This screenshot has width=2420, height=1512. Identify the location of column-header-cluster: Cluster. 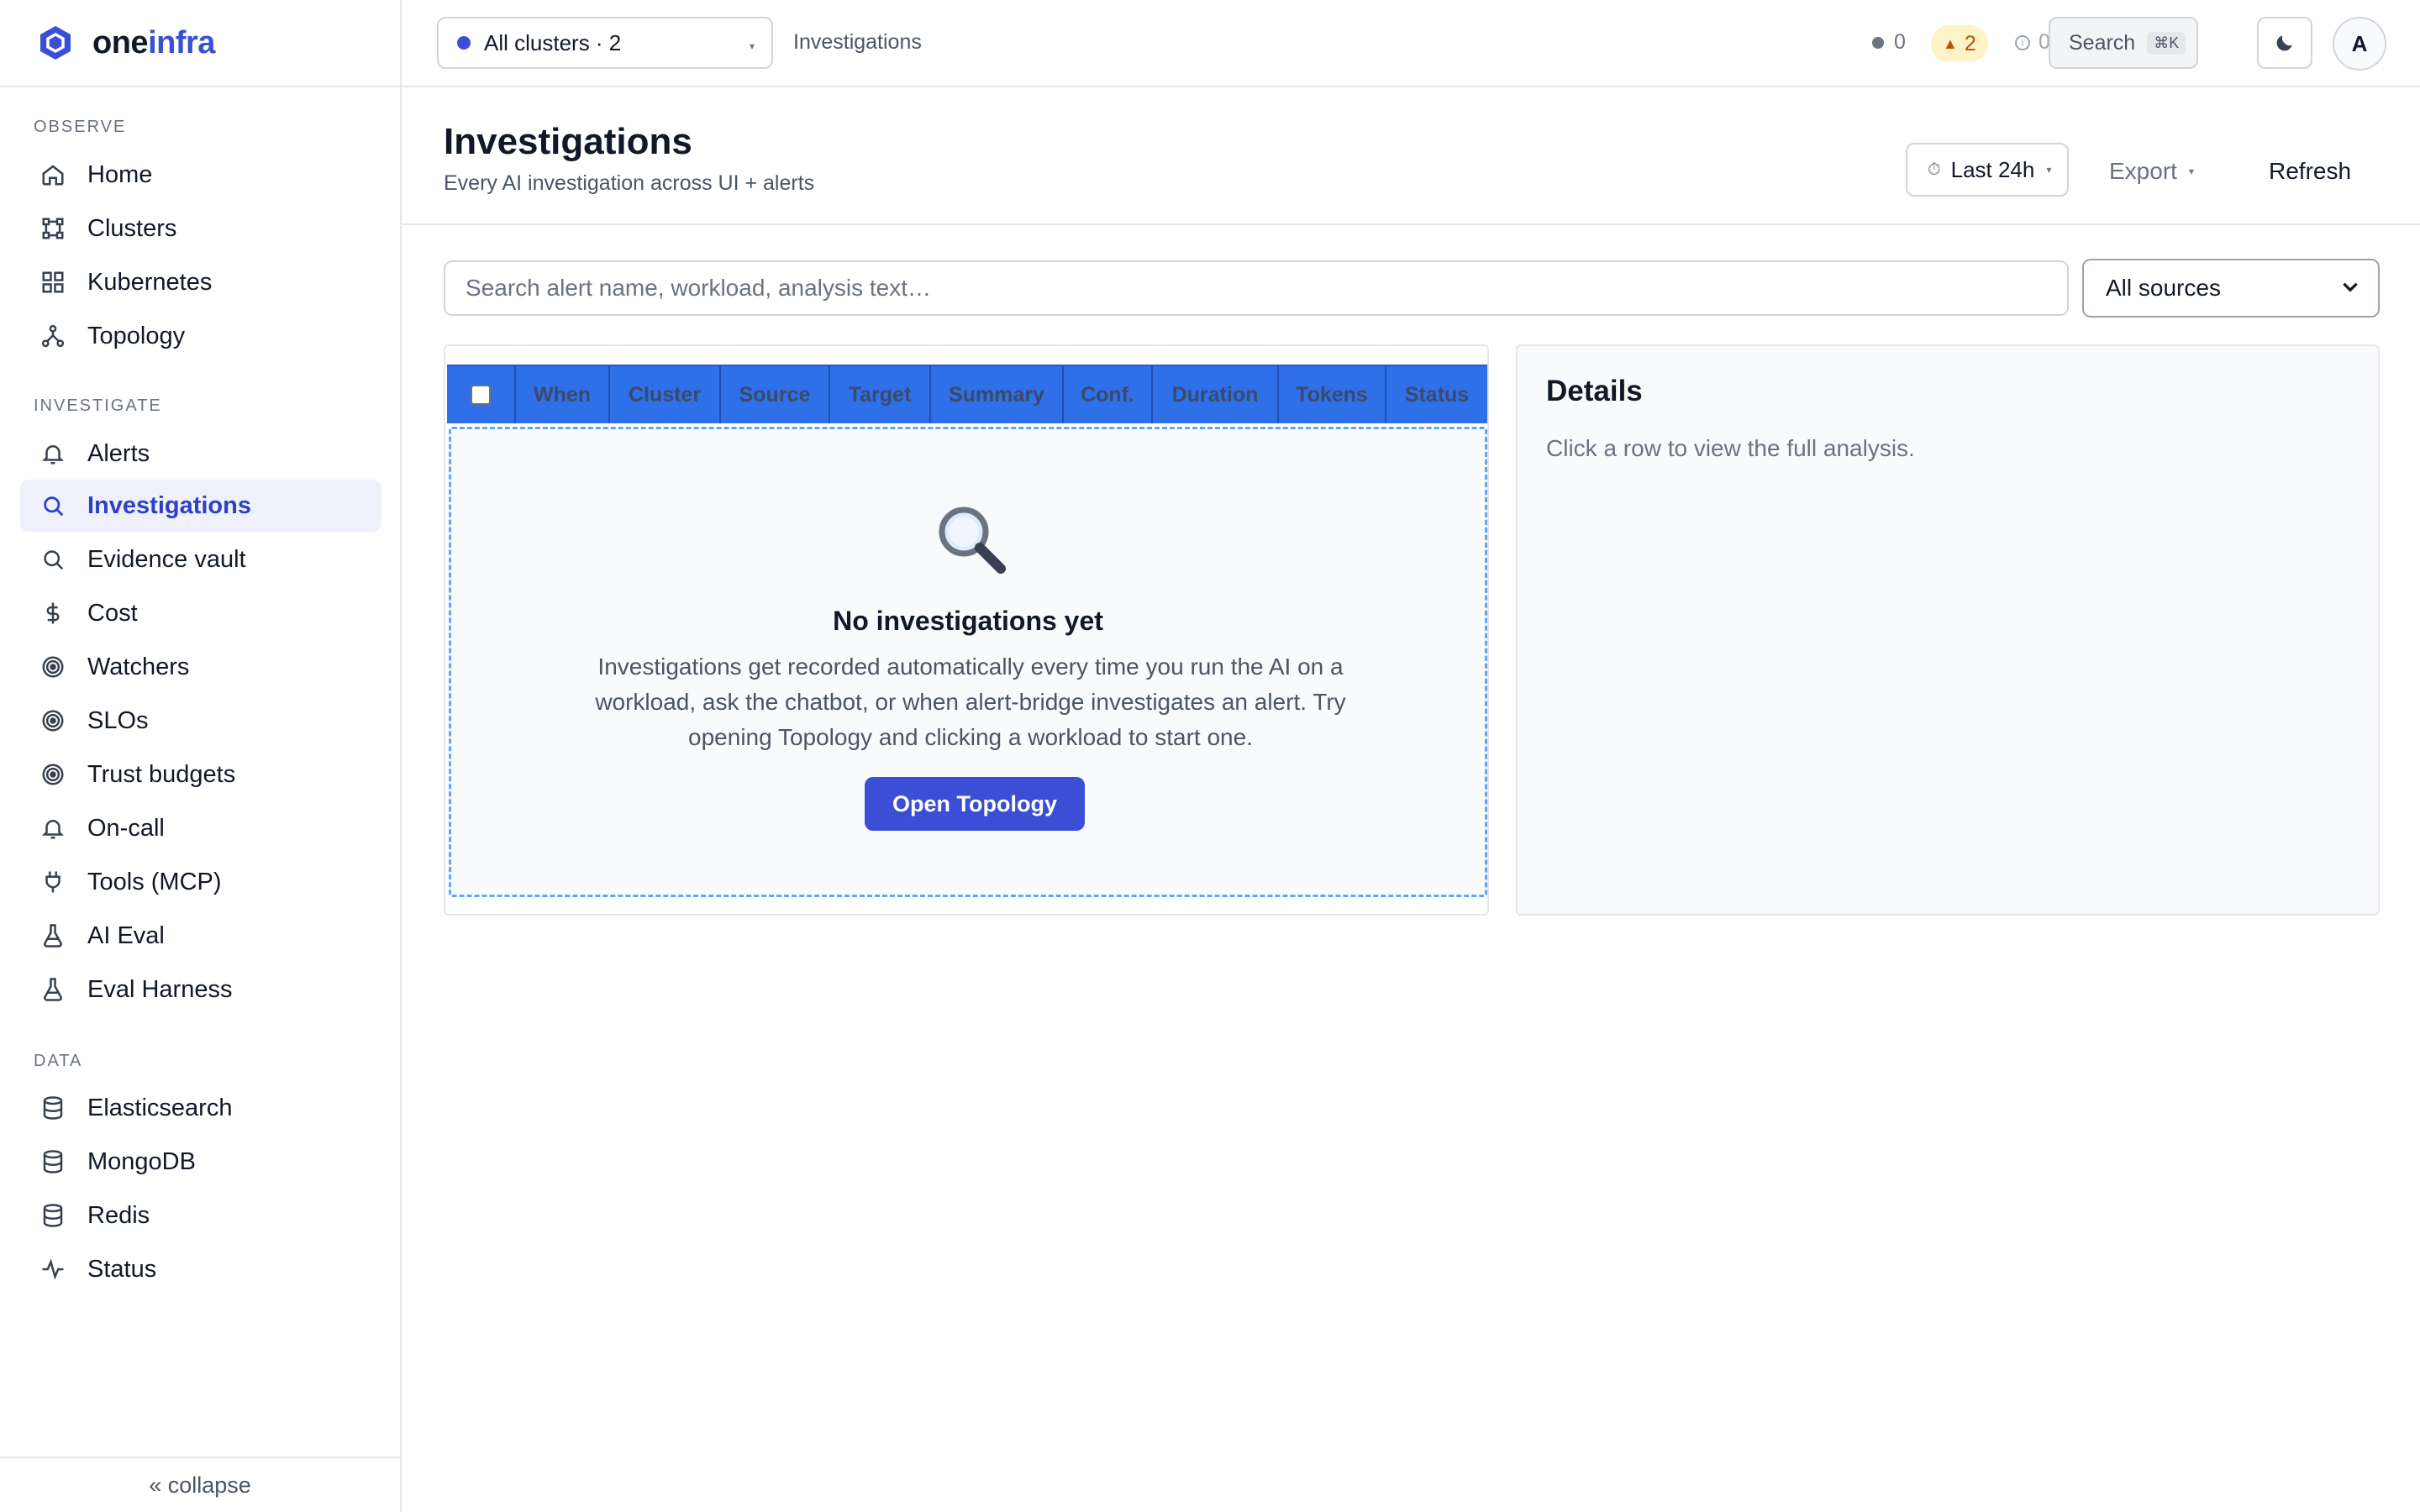
(665, 394).